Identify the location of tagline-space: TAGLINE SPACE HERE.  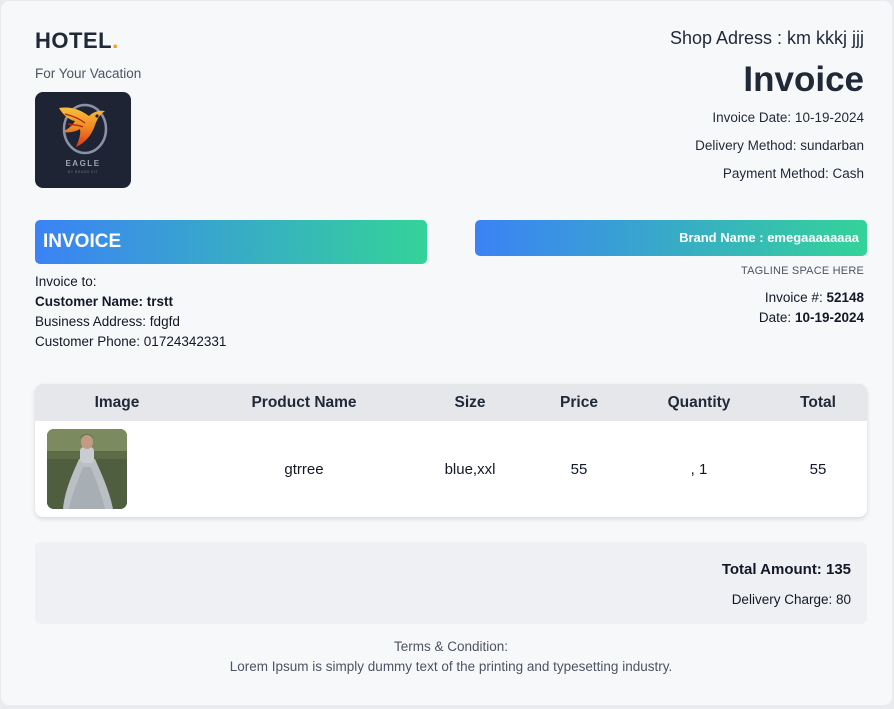
(802, 271).